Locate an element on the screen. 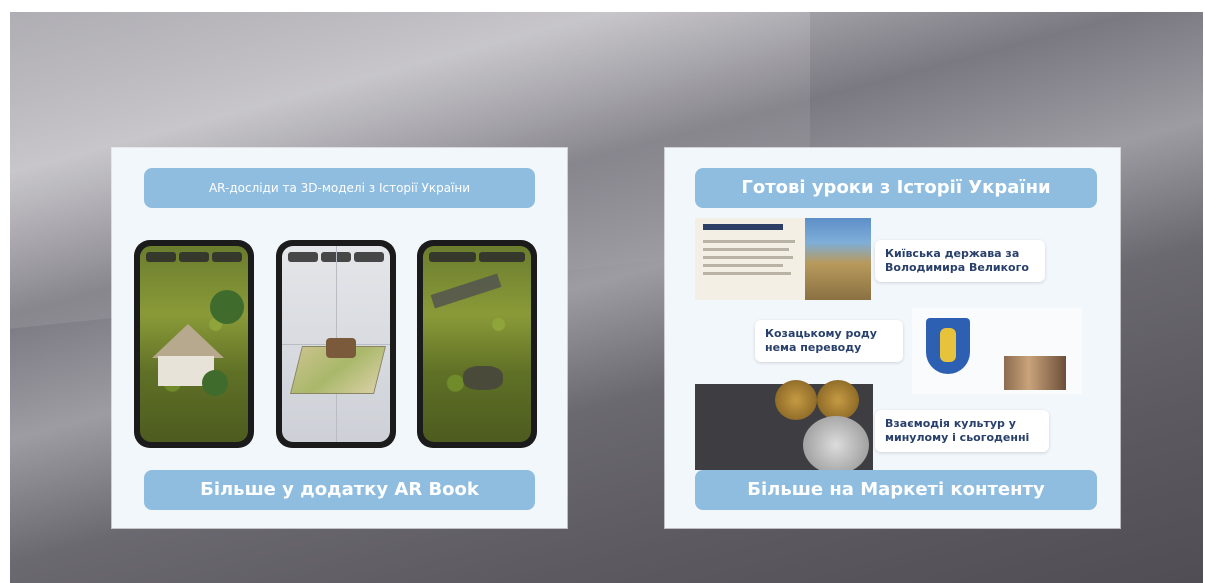 The width and height of the screenshot is (1205, 583). lesson-title-2: Козацькому роду нема переводу is located at coordinates (829, 341).